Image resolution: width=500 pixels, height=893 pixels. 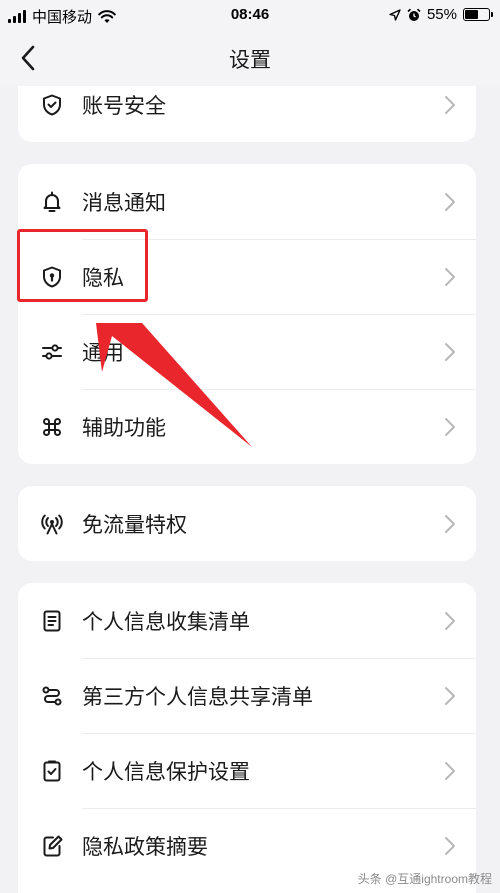 I want to click on data-free-group: 免流量特权, so click(x=247, y=523).